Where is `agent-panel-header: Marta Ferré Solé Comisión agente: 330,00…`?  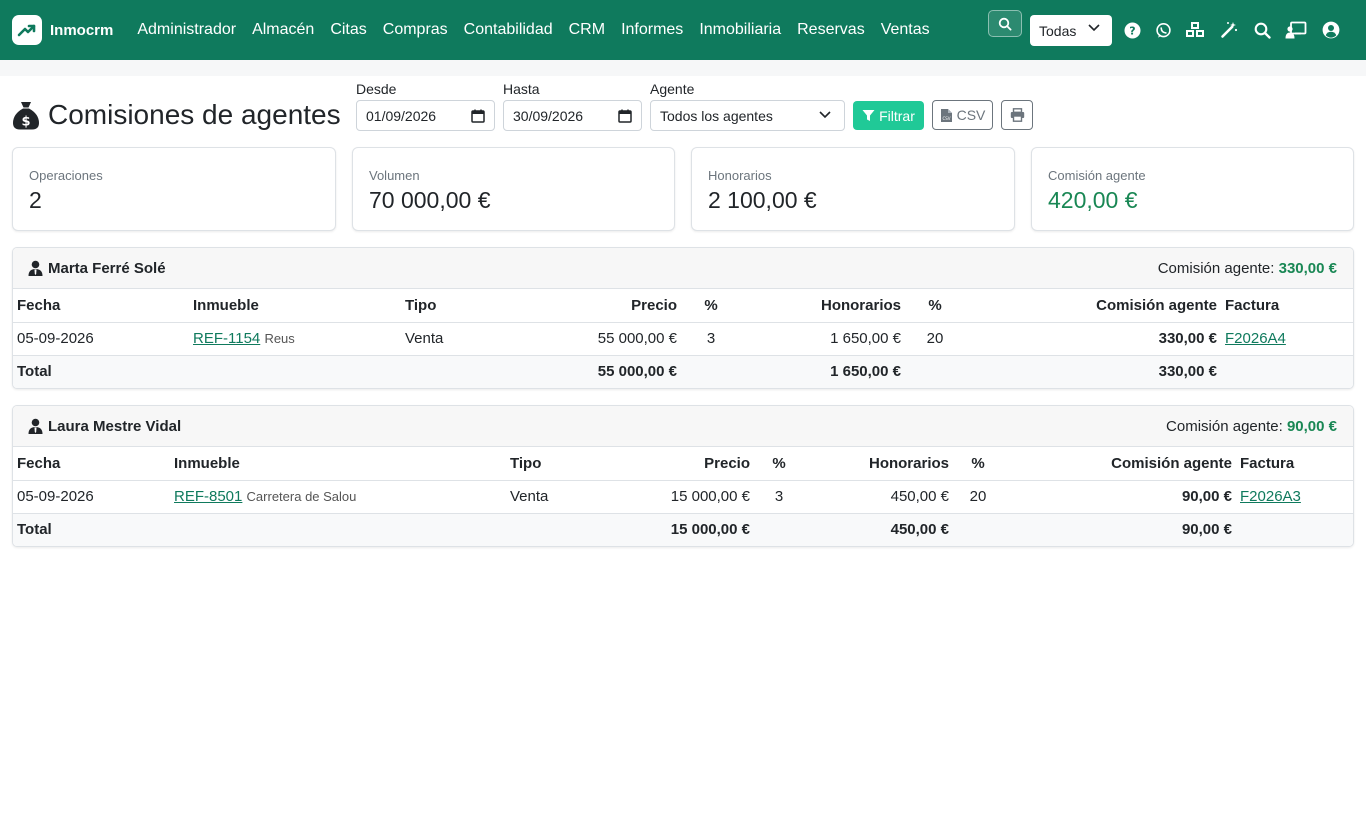 agent-panel-header: Marta Ferré Solé Comisión agente: 330,00… is located at coordinates (683, 268).